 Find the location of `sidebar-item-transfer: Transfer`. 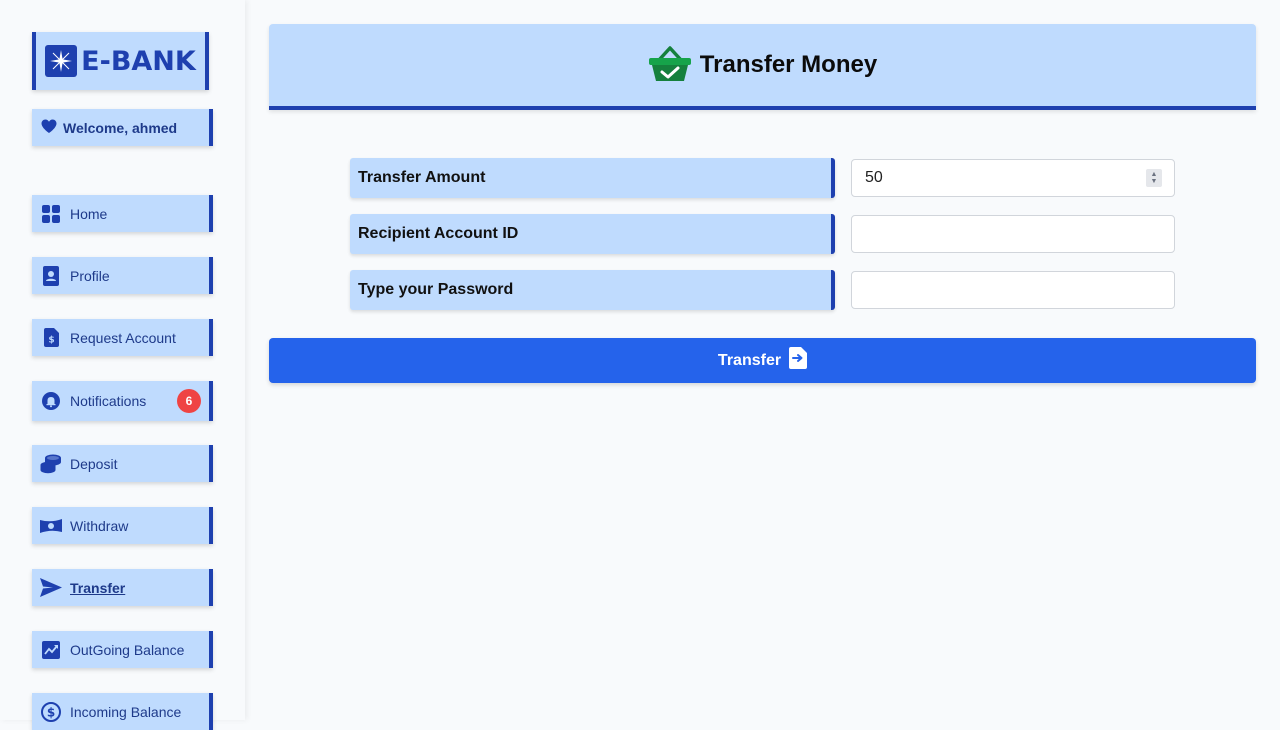

sidebar-item-transfer: Transfer is located at coordinates (122, 587).